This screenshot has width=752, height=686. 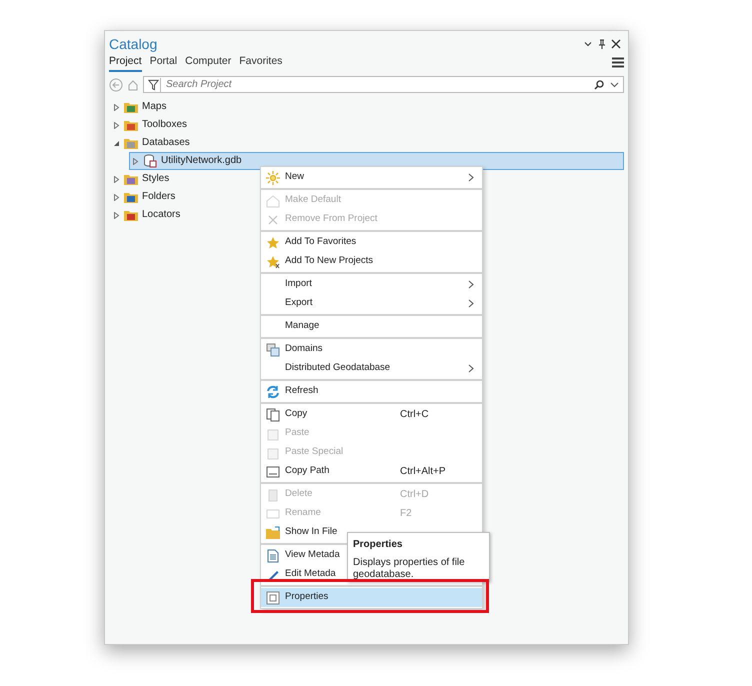 I want to click on tree-label: Styles, so click(x=156, y=179).